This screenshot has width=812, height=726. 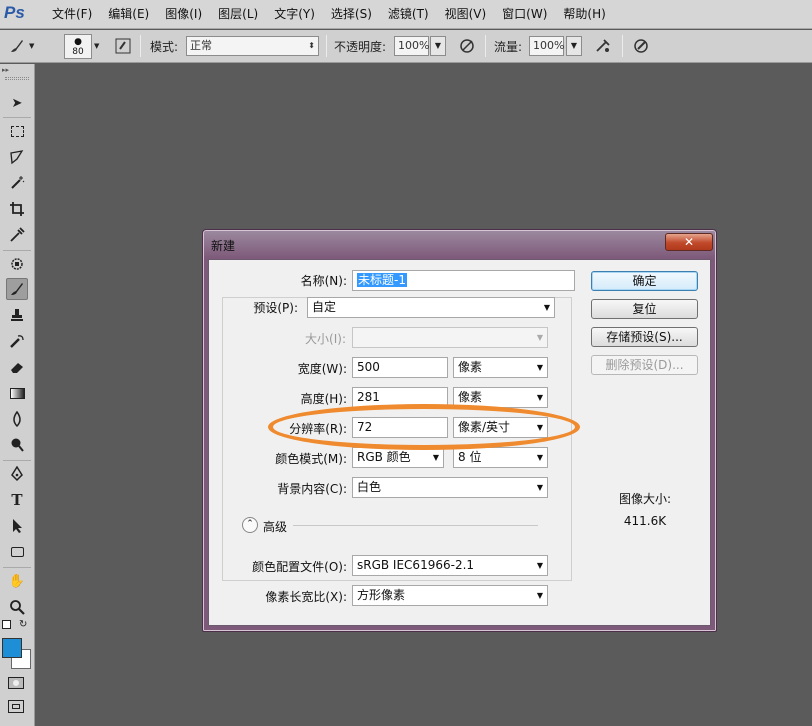 What do you see at coordinates (17, 500) in the screenshot?
I see `type-tool-icon: T` at bounding box center [17, 500].